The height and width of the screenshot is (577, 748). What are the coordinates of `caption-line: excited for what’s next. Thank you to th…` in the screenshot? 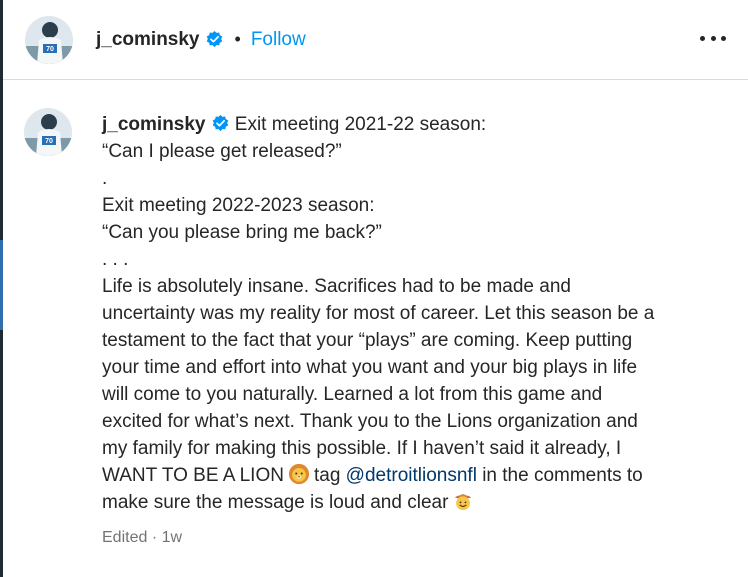 It's located at (370, 421).